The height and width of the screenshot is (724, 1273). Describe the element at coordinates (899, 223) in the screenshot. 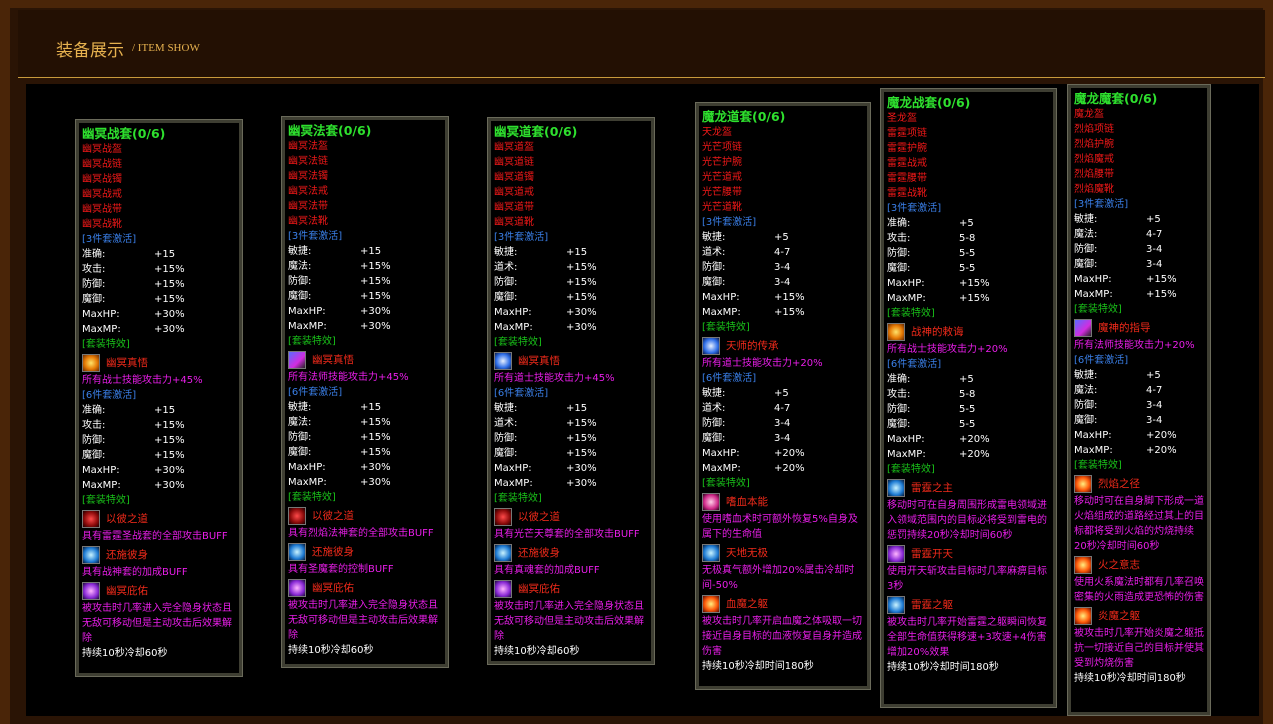

I see `stat-name: 准确:` at that location.